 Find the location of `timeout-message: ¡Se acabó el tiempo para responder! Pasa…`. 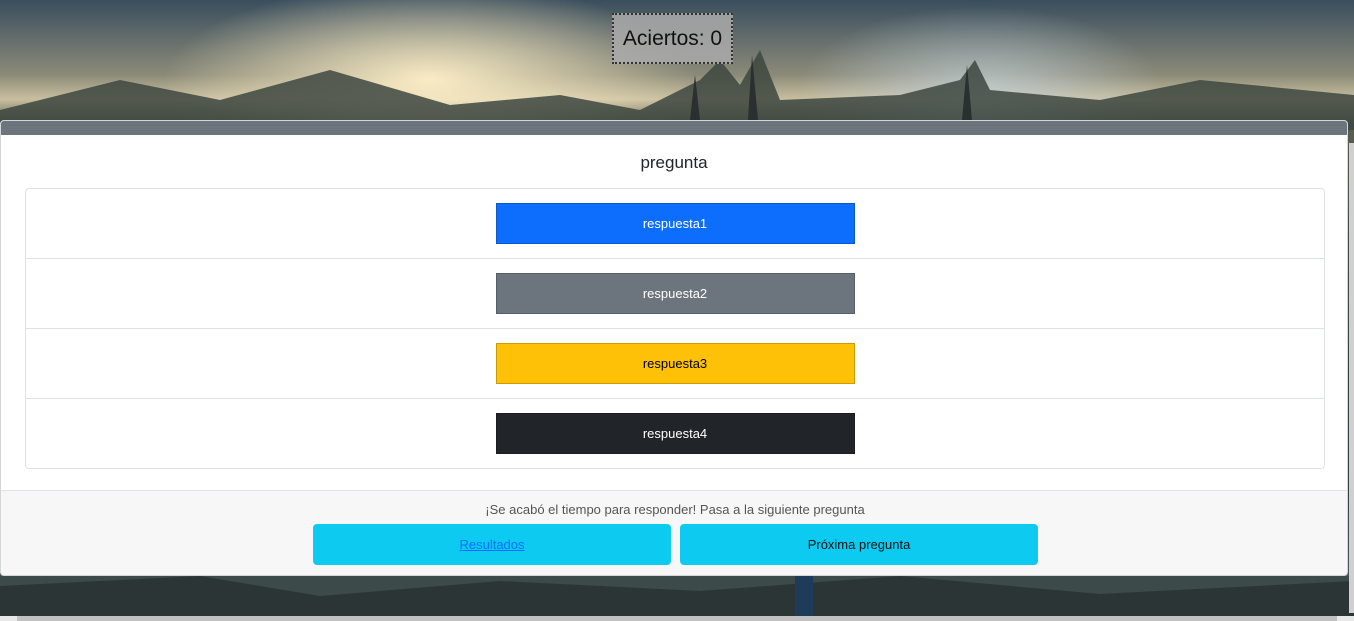

timeout-message: ¡Se acabó el tiempo para responder! Pasa… is located at coordinates (675, 509).